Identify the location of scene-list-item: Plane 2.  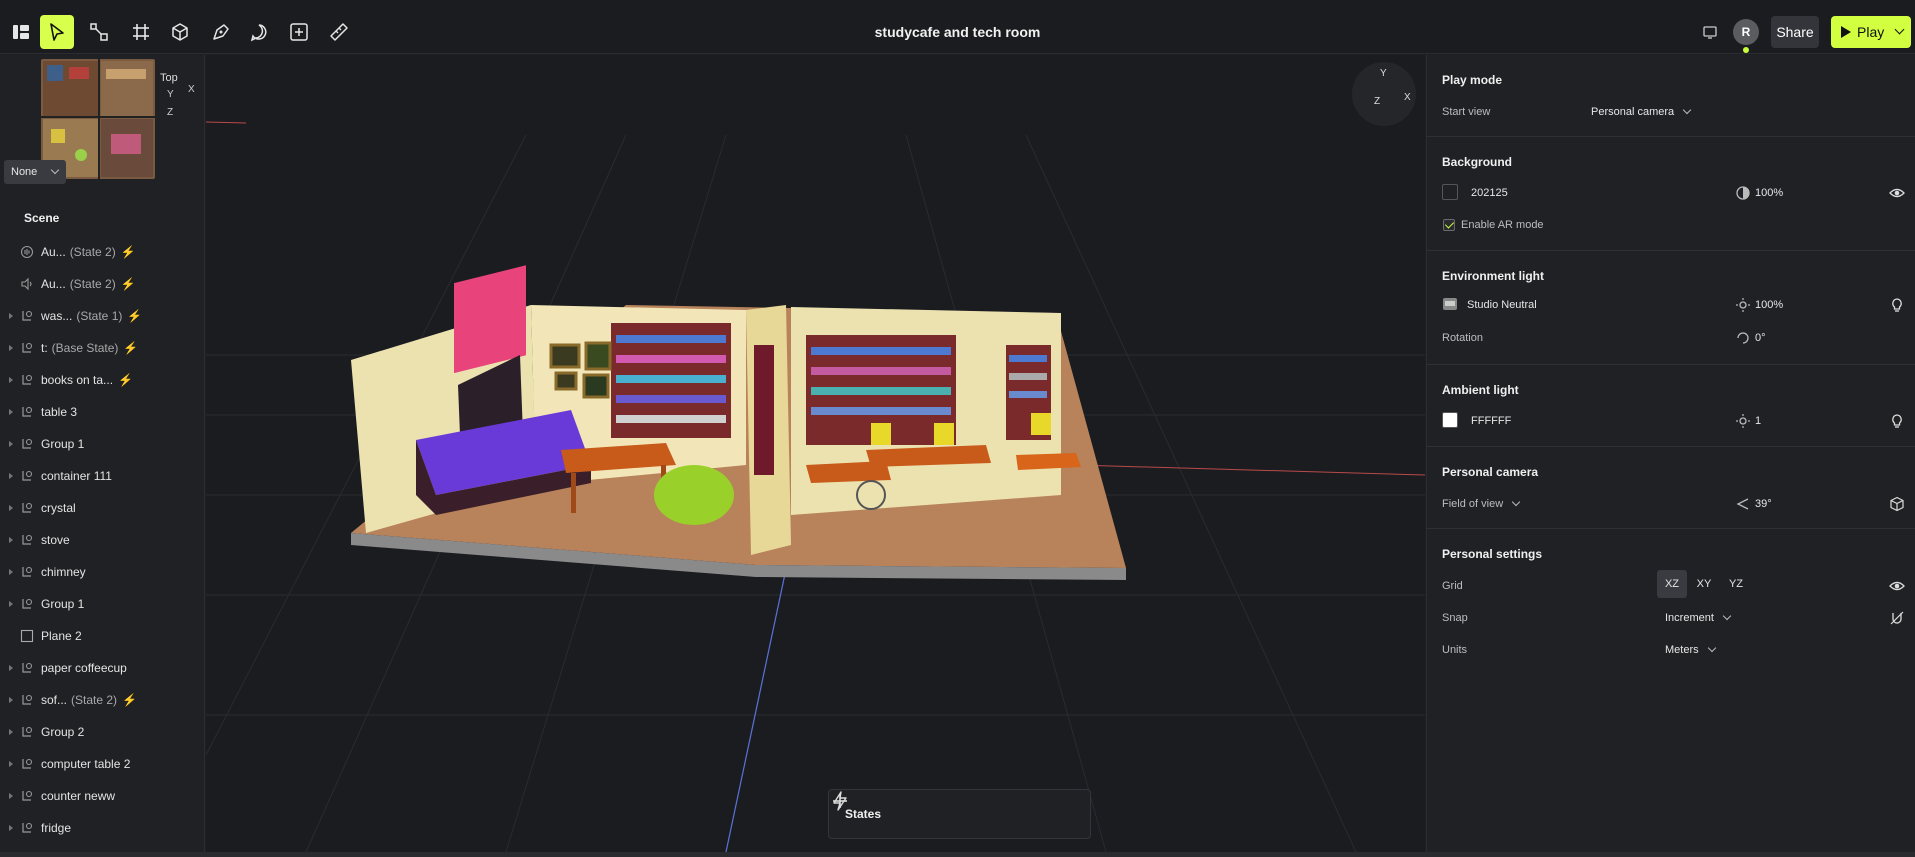
(102, 636).